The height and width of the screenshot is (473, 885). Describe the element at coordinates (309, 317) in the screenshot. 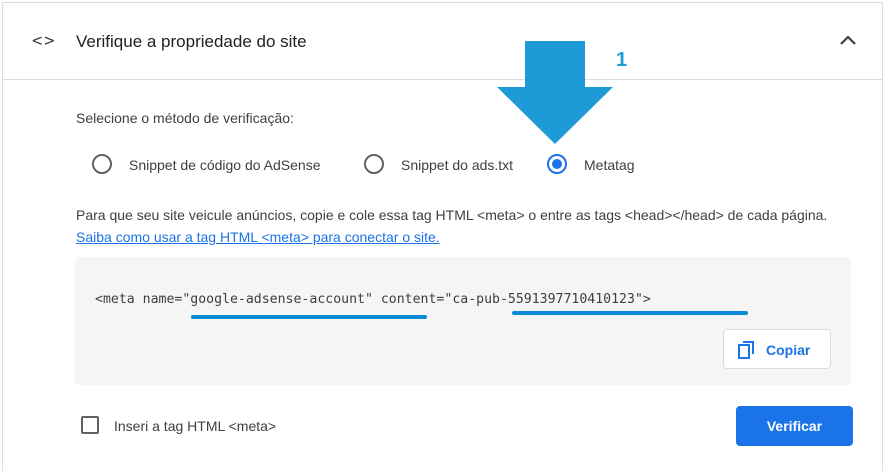

I see `annotation-underline-name` at that location.